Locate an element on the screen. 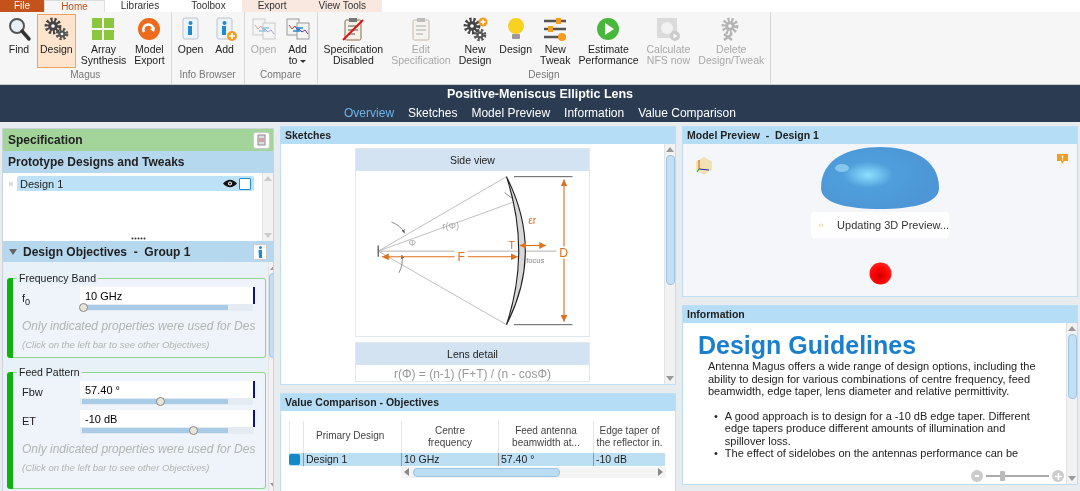 The width and height of the screenshot is (1080, 491). ribbon-button: Add to is located at coordinates (297, 41).